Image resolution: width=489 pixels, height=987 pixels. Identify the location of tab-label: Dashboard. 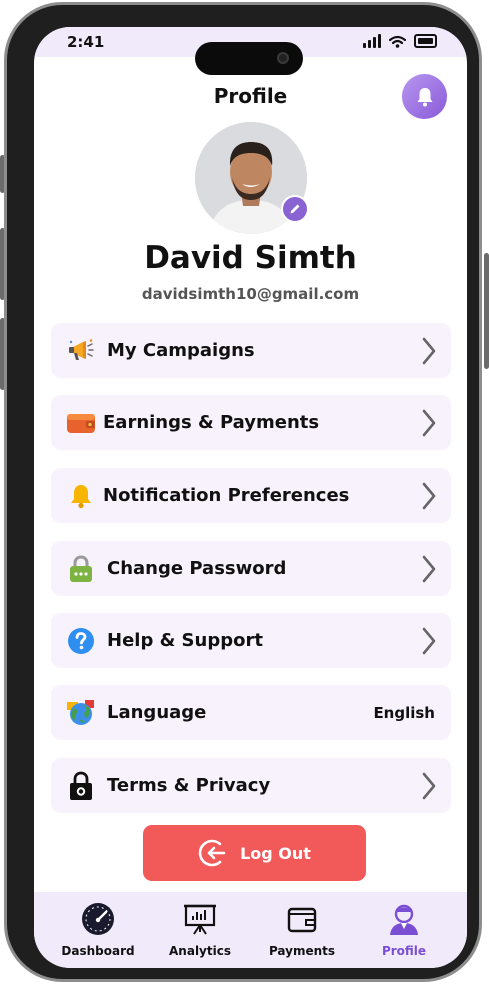
(98, 951).